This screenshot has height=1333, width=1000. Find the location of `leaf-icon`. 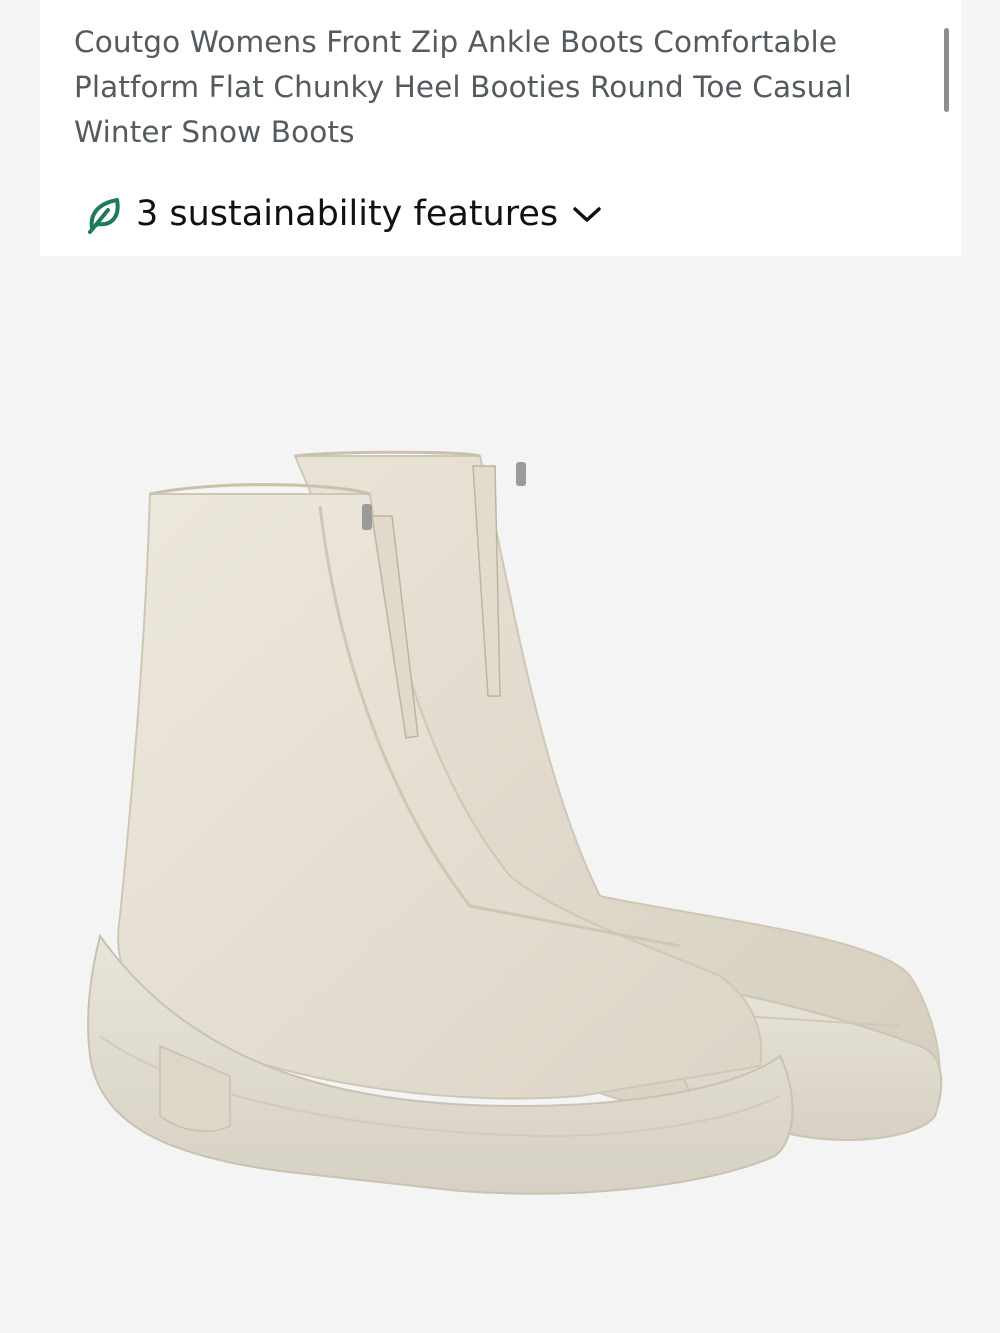

leaf-icon is located at coordinates (104, 214).